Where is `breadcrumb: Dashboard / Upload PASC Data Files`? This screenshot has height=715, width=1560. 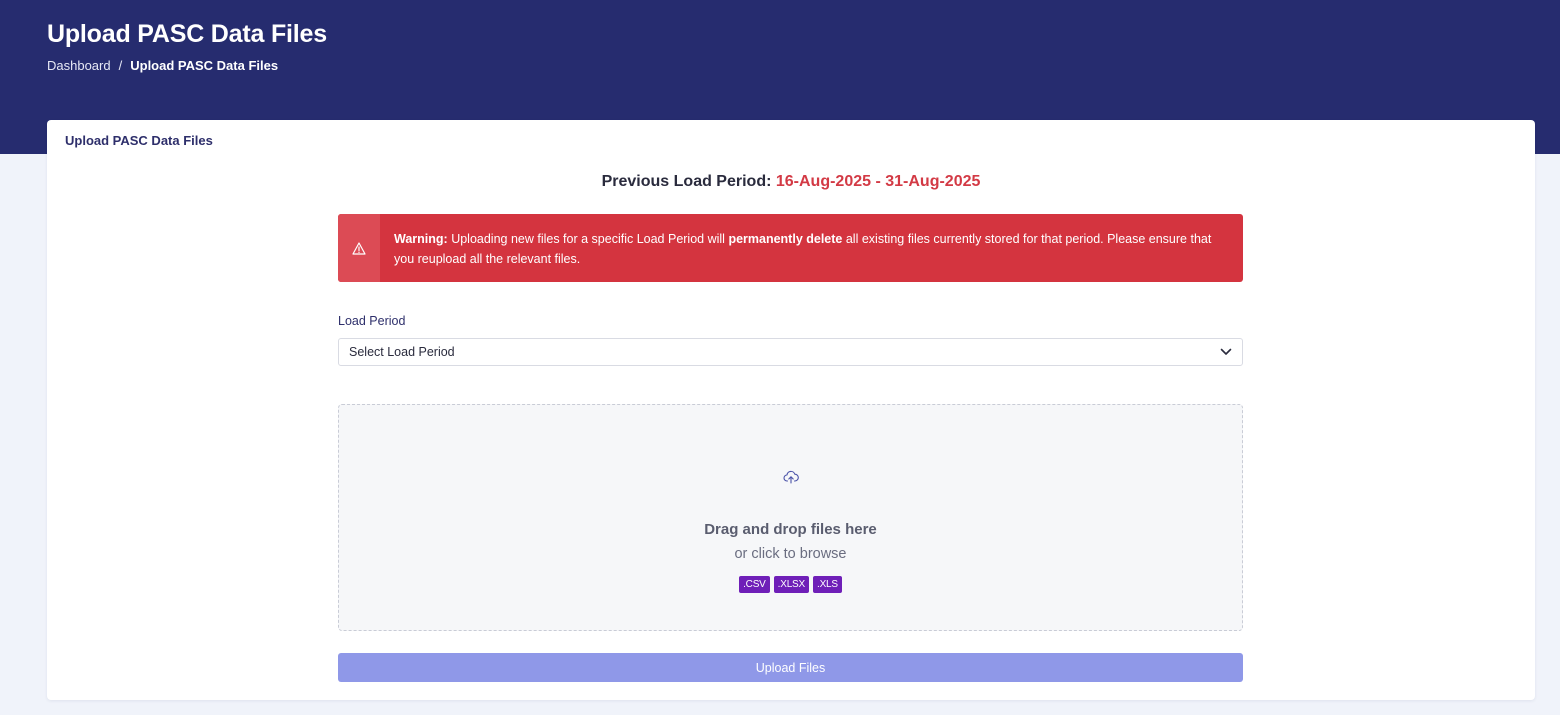
breadcrumb: Dashboard / Upload PASC Data Files is located at coordinates (162, 65).